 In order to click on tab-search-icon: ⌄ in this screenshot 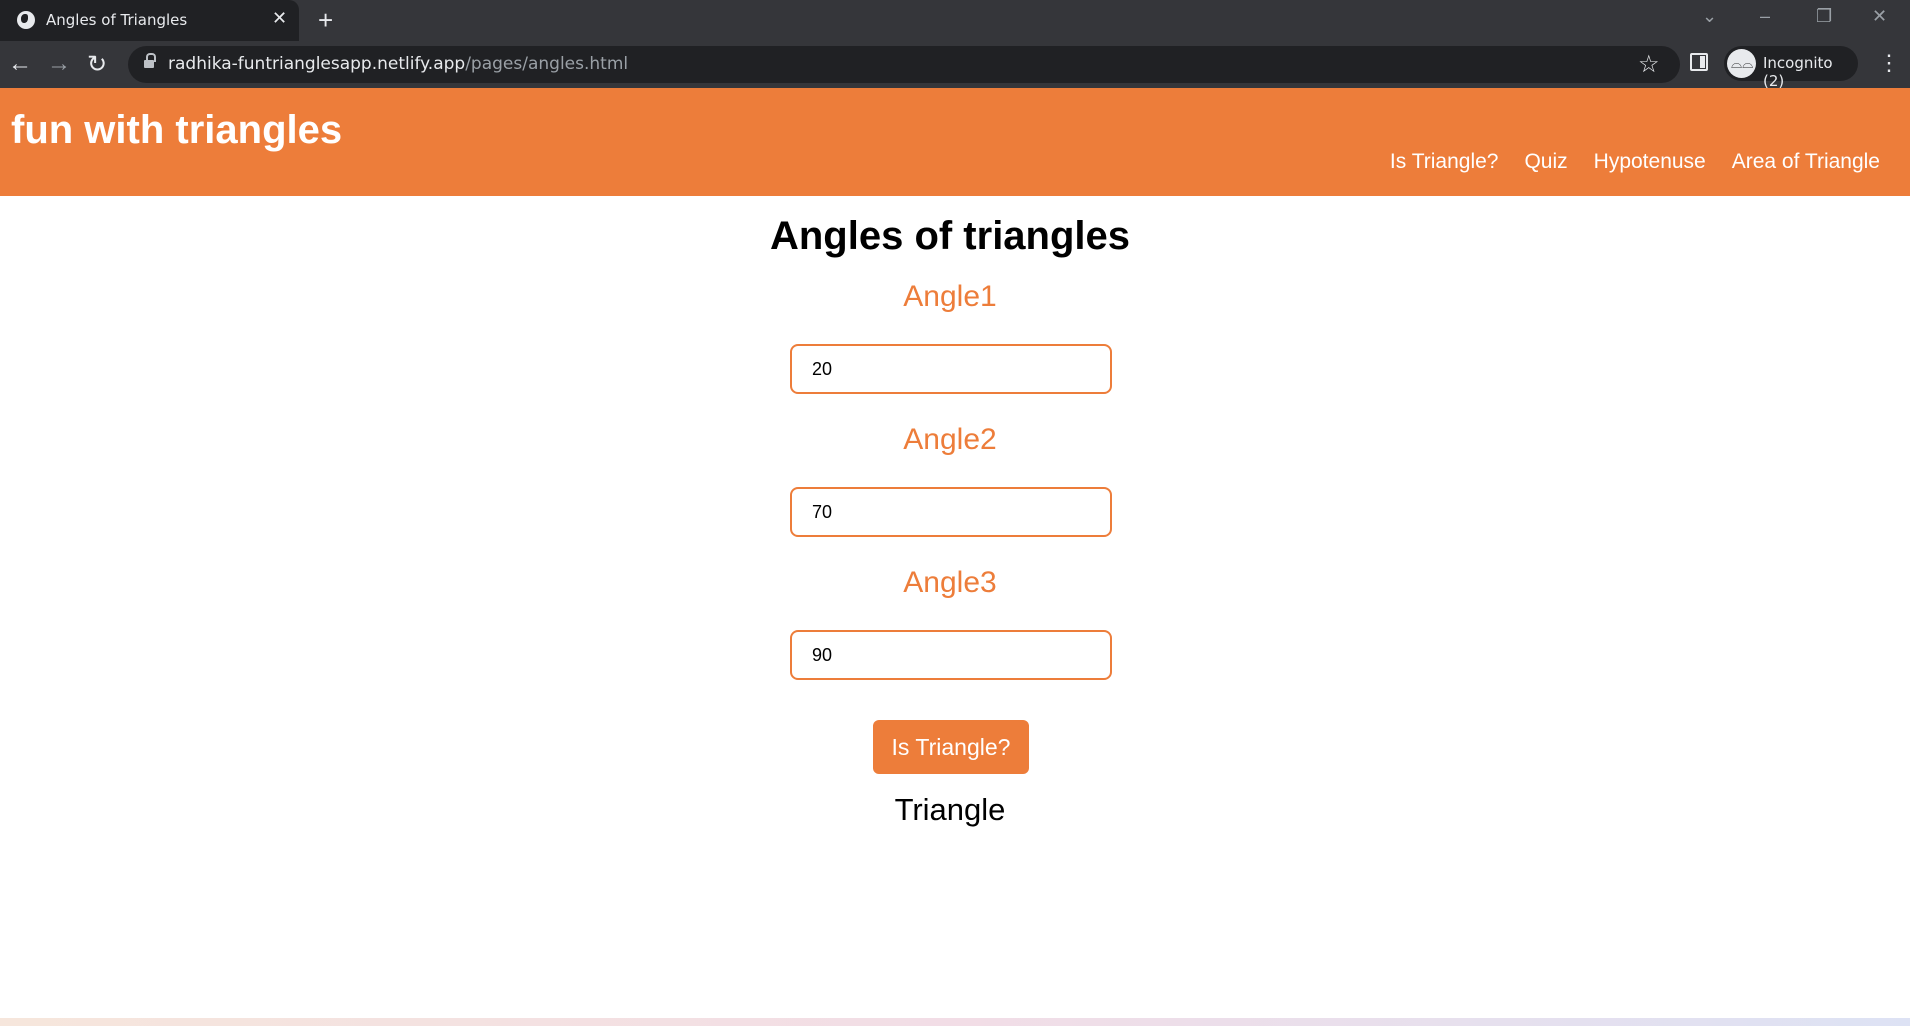, I will do `click(1709, 16)`.